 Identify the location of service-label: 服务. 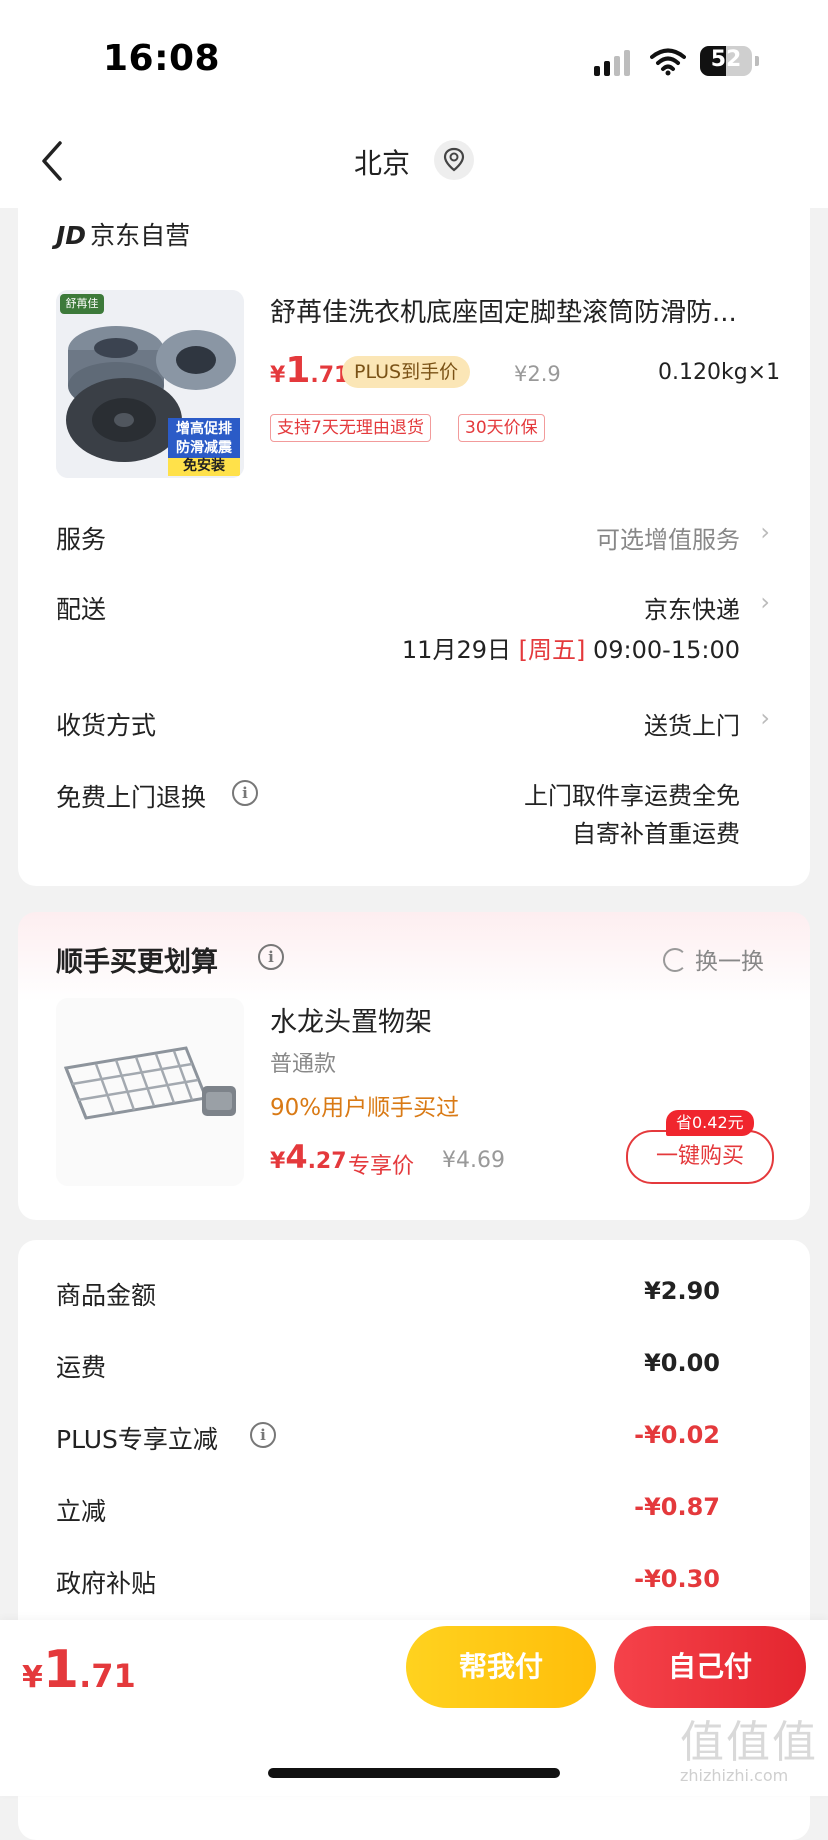
(81, 539).